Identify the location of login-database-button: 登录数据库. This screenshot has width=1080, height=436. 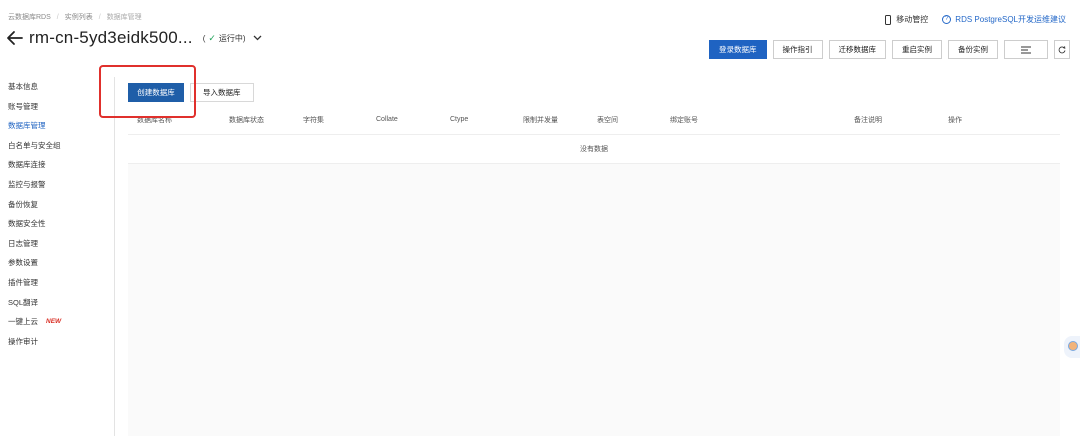
(738, 49).